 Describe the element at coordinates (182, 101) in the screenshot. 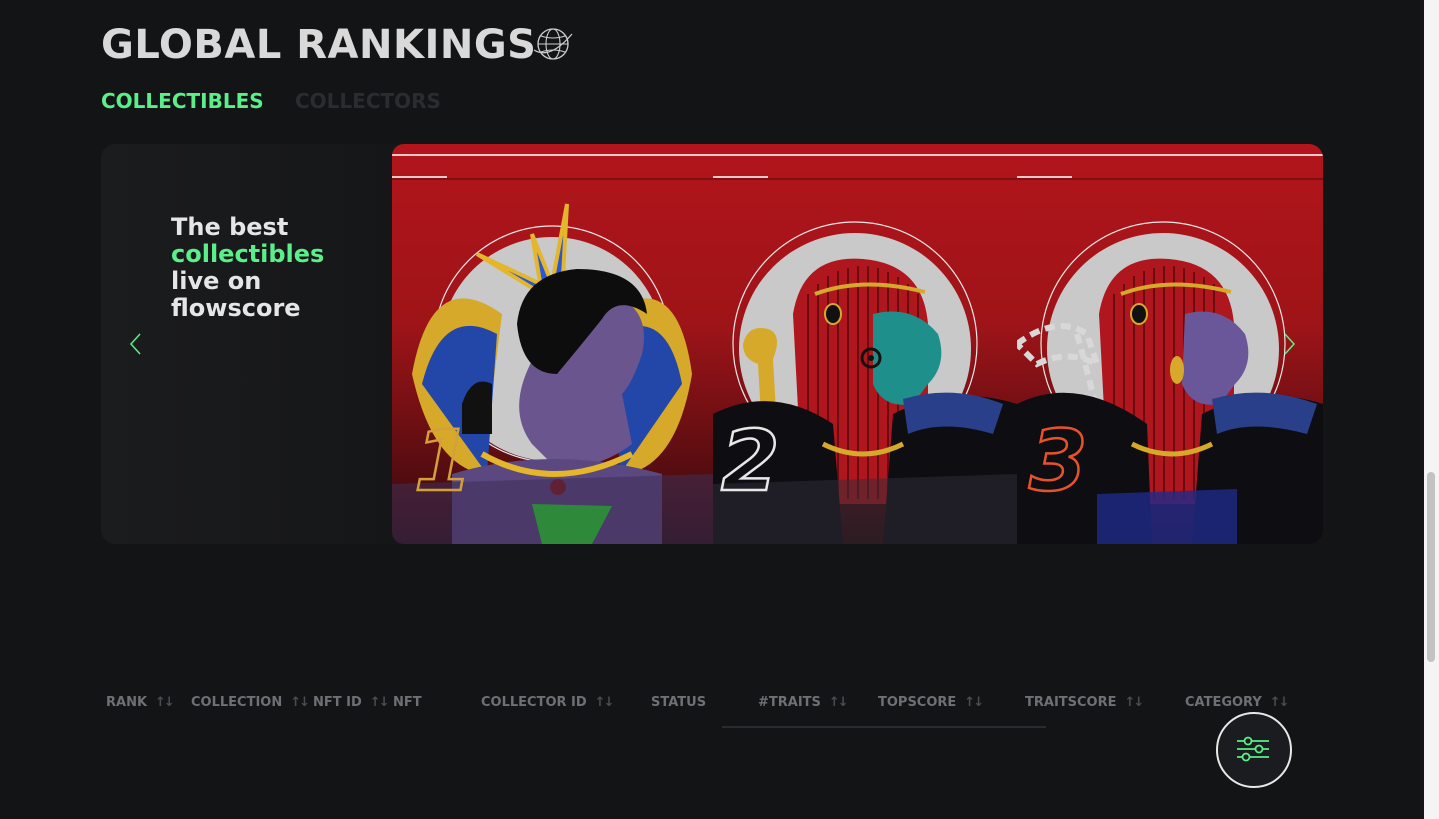

I see `tab-collectibles: COLLECTIBLES` at that location.